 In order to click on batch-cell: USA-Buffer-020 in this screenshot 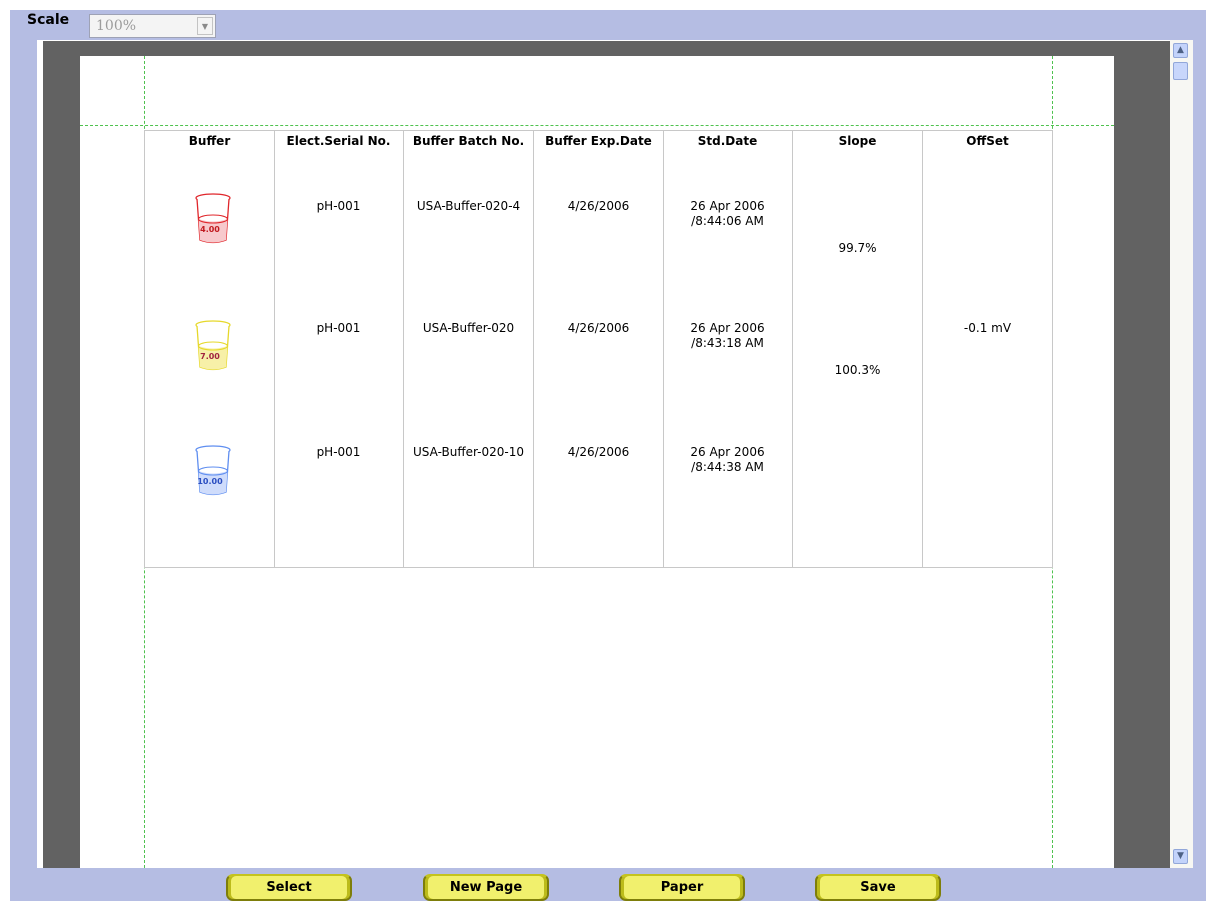, I will do `click(468, 328)`.